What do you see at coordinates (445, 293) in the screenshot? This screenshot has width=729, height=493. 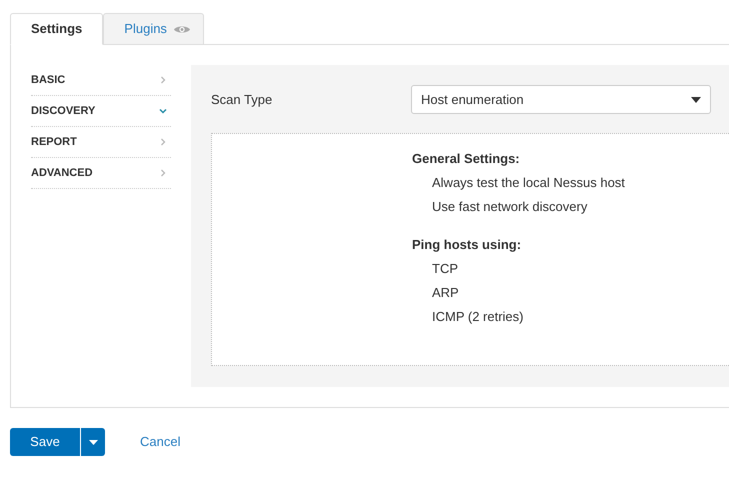 I see `setting-text: ARP` at bounding box center [445, 293].